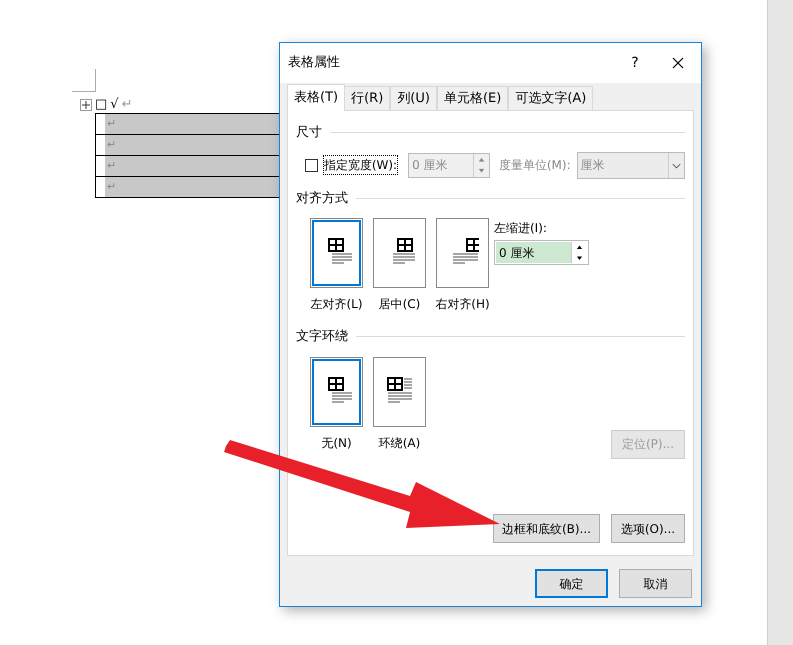 This screenshot has height=645, width=793. Describe the element at coordinates (86, 104) in the screenshot. I see `move-handle-icon` at that location.